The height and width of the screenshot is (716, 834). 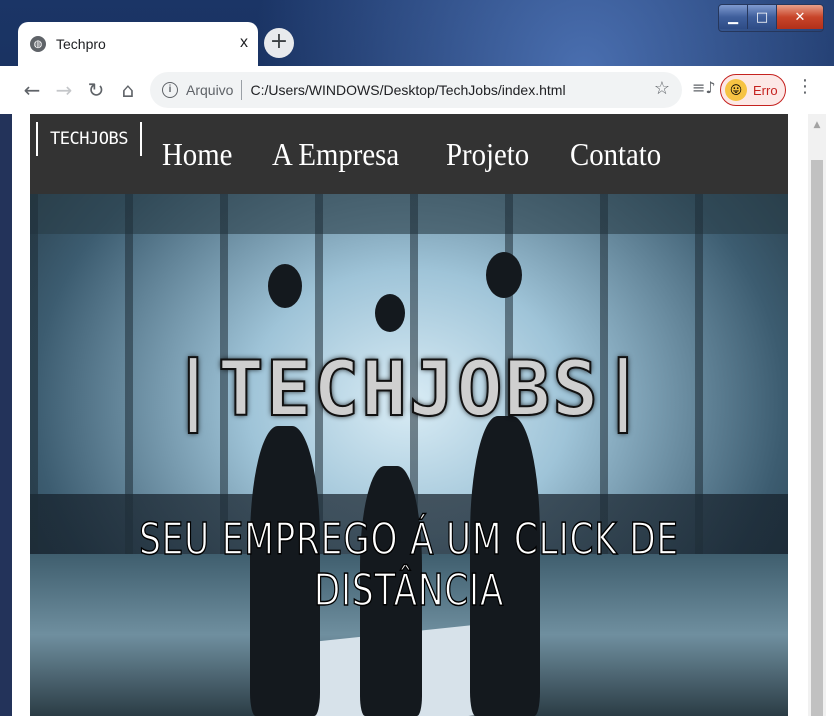 What do you see at coordinates (6, 415) in the screenshot?
I see `left-edge-decoration` at bounding box center [6, 415].